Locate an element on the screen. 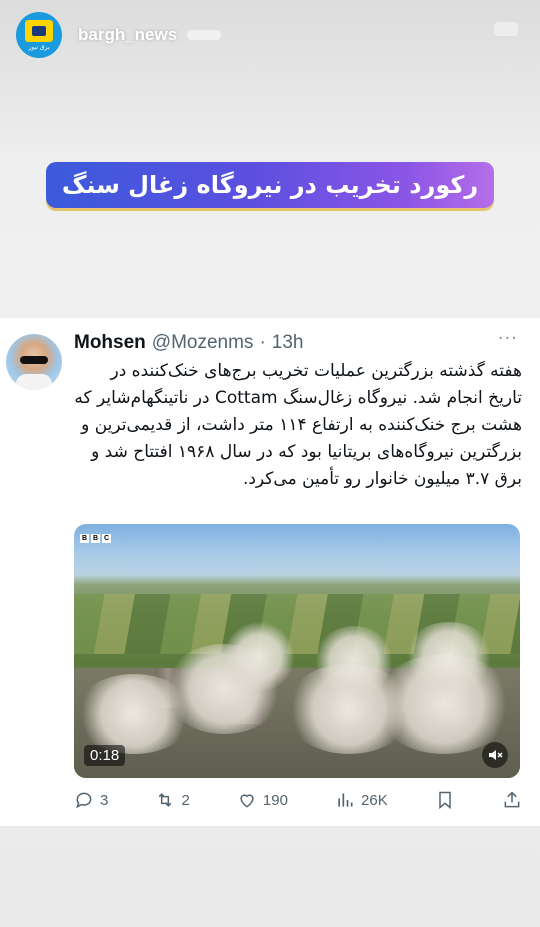  views-icon is located at coordinates (345, 800).